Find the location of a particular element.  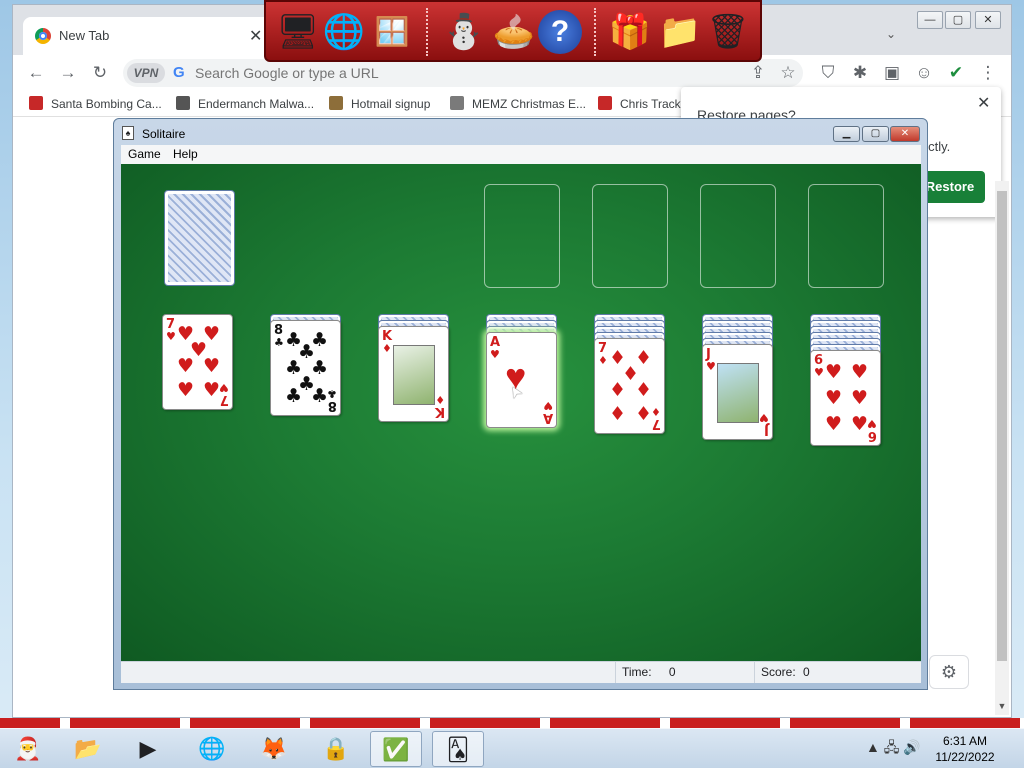

minimize-button: — is located at coordinates (930, 20).